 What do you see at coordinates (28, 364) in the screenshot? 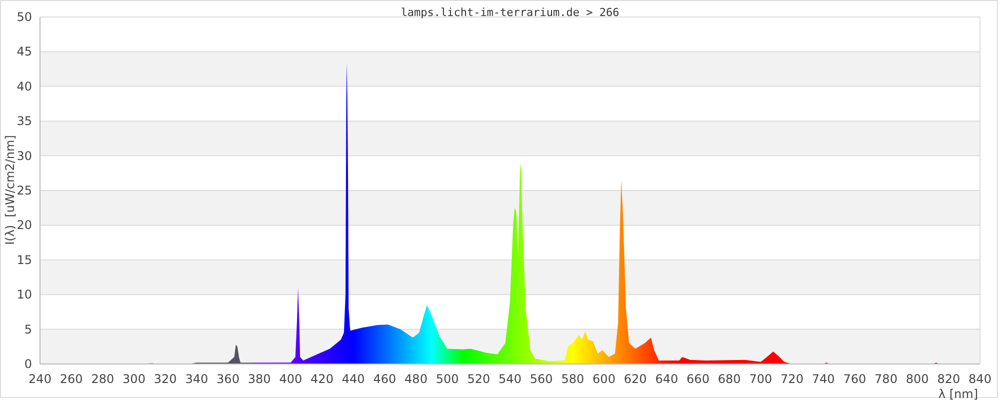
I see `y-tick-label: 0` at bounding box center [28, 364].